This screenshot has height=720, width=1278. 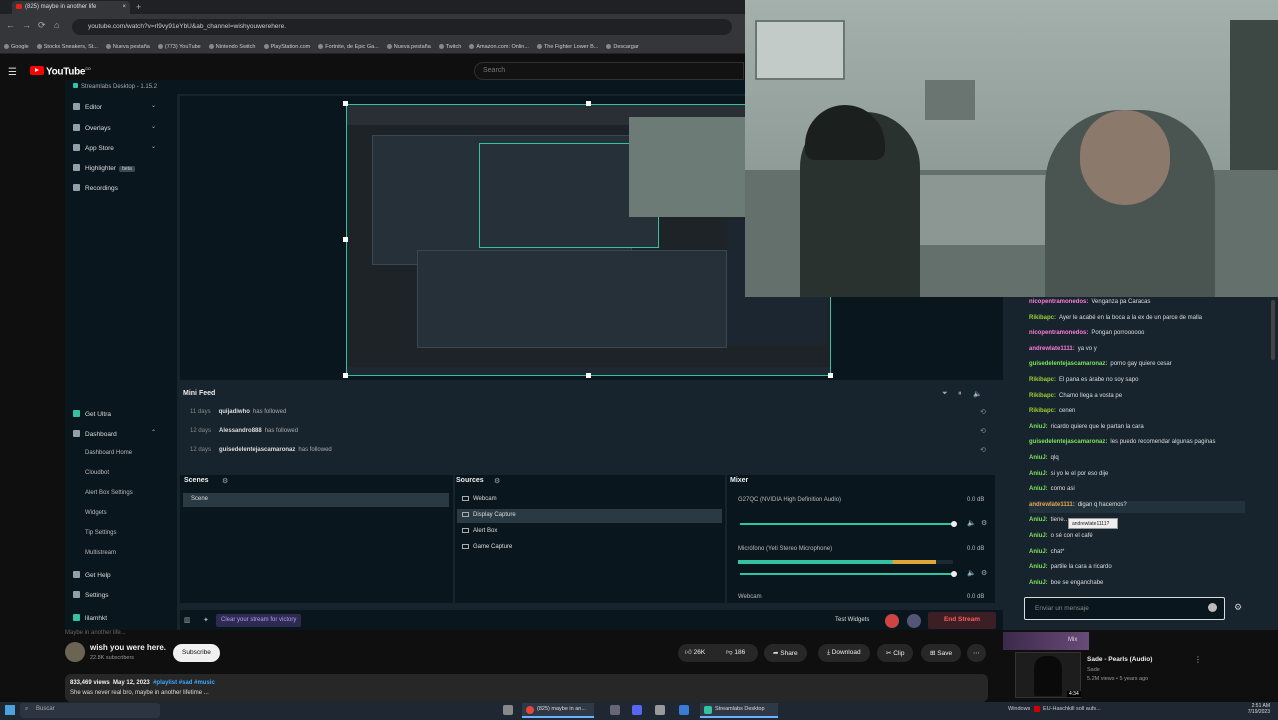 I want to click on nav-editor: Editor, so click(x=87, y=107).